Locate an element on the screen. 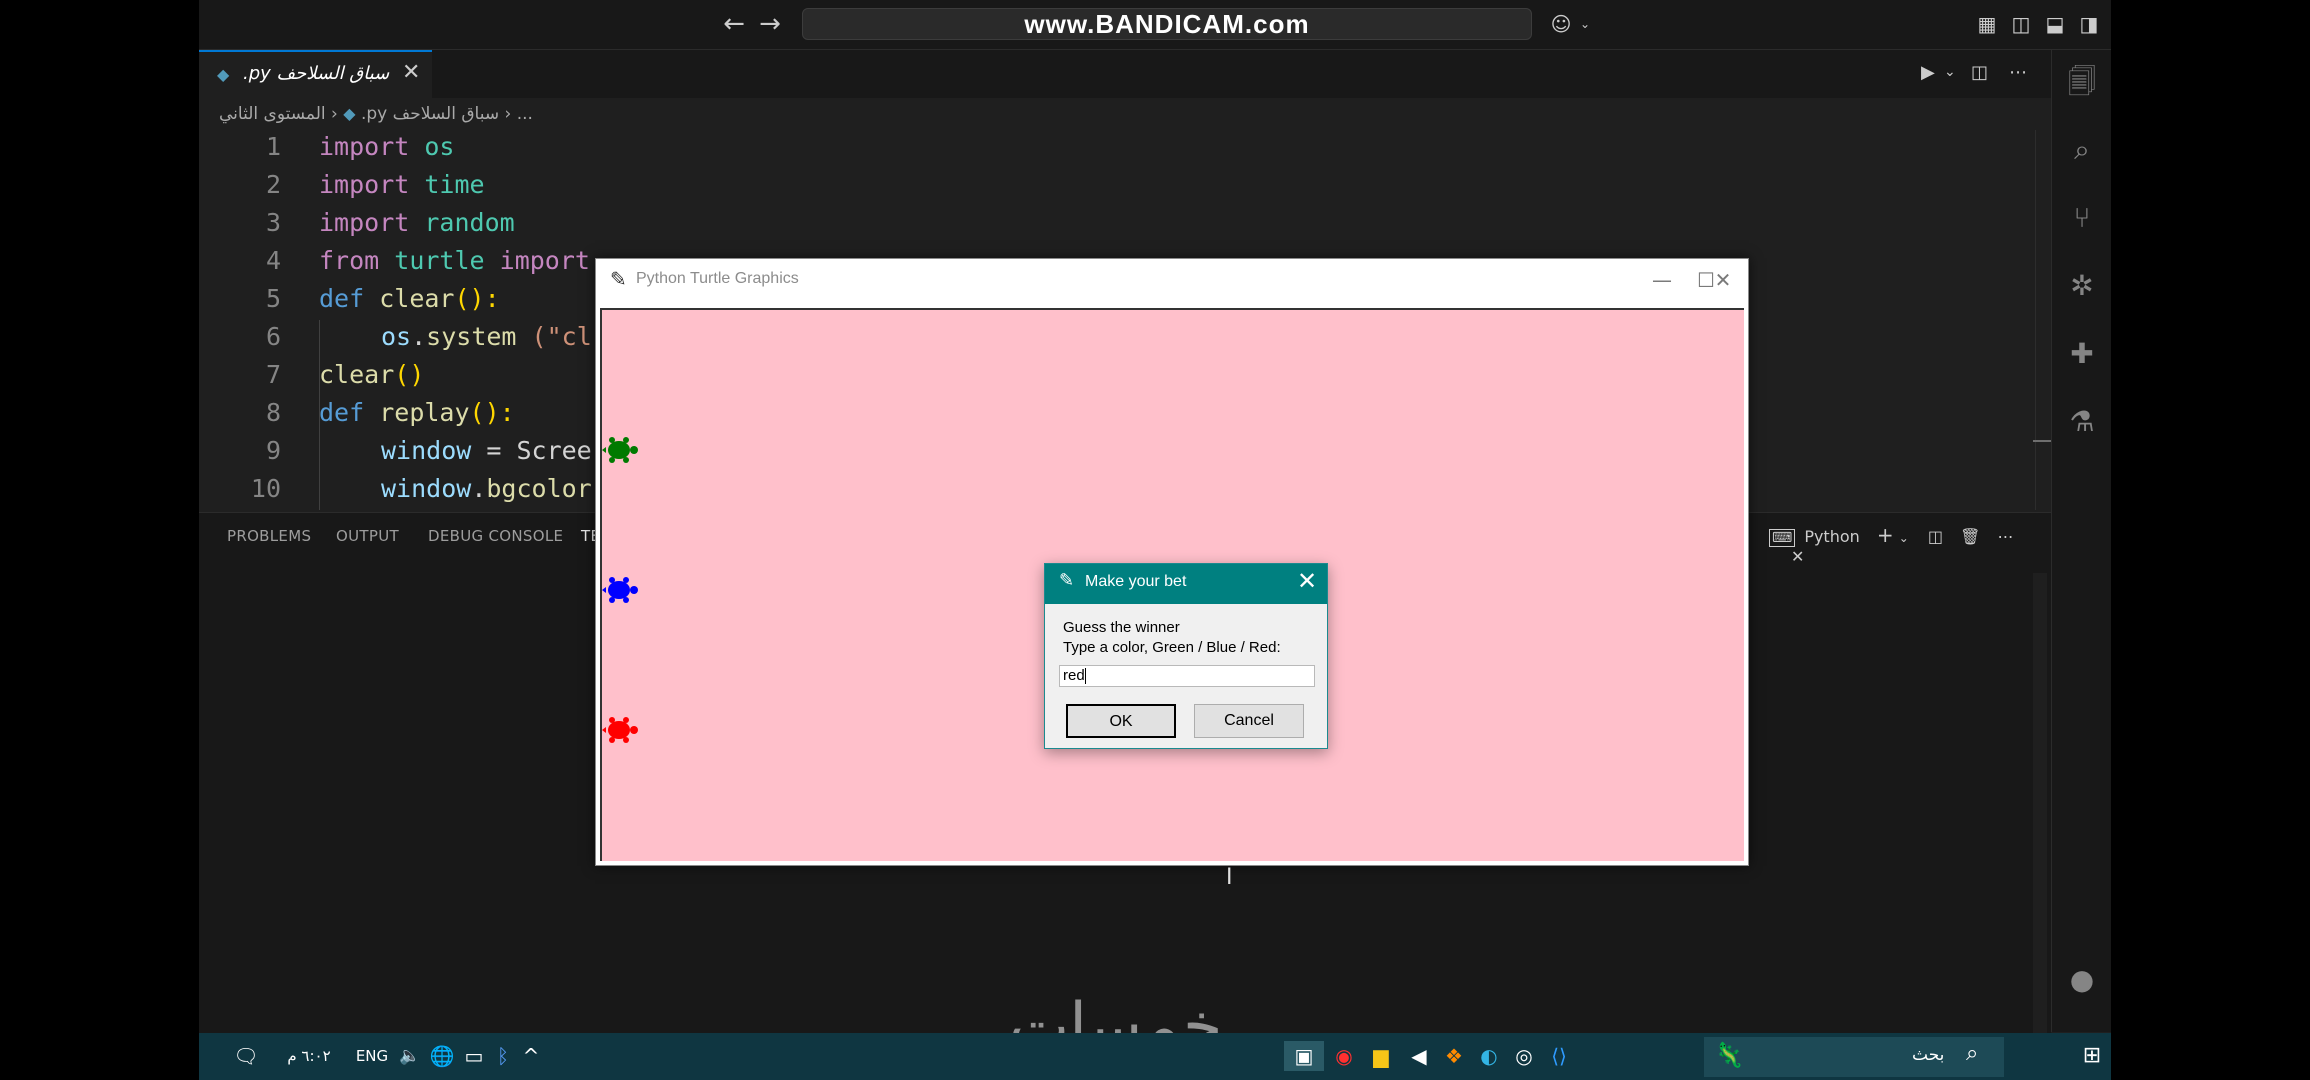 This screenshot has height=1080, width=2310. command-center: www.BANDICAM.com is located at coordinates (1167, 24).